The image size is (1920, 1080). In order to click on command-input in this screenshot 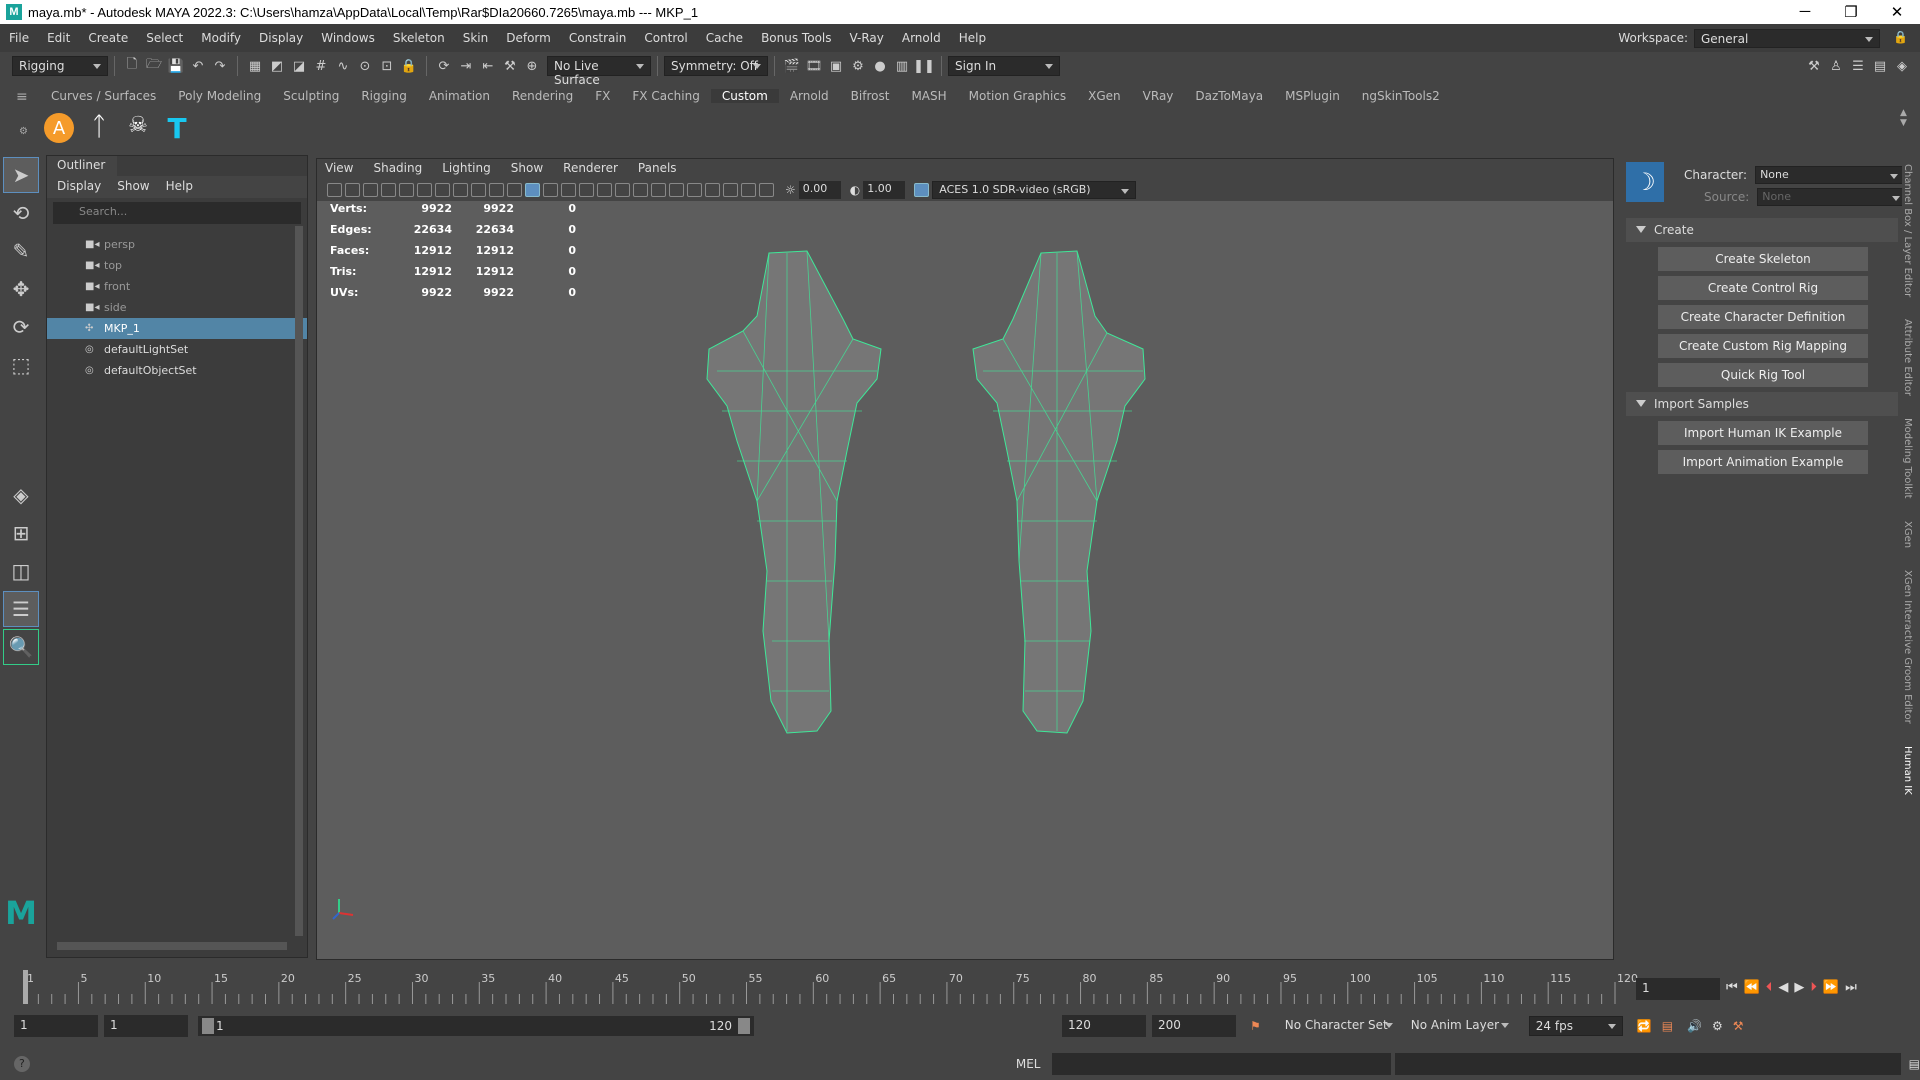, I will do `click(1222, 1063)`.